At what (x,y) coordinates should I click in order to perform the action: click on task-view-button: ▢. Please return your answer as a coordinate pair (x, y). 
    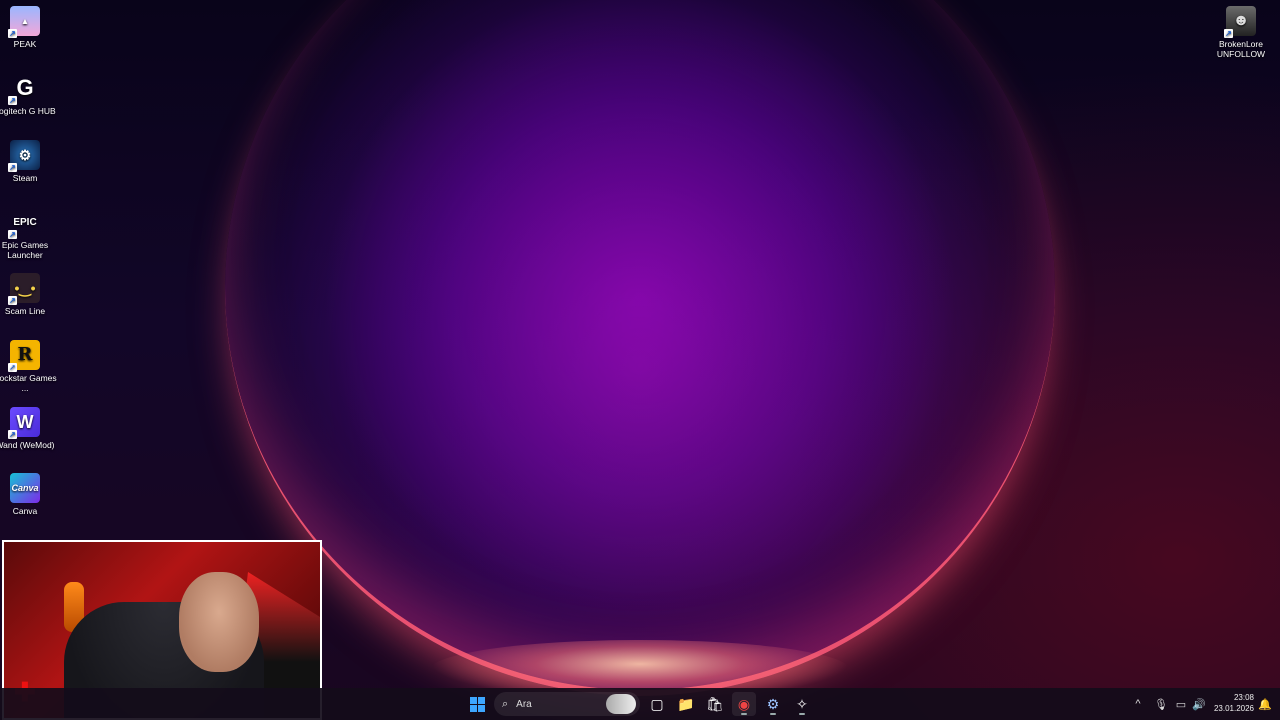
    Looking at the image, I should click on (657, 704).